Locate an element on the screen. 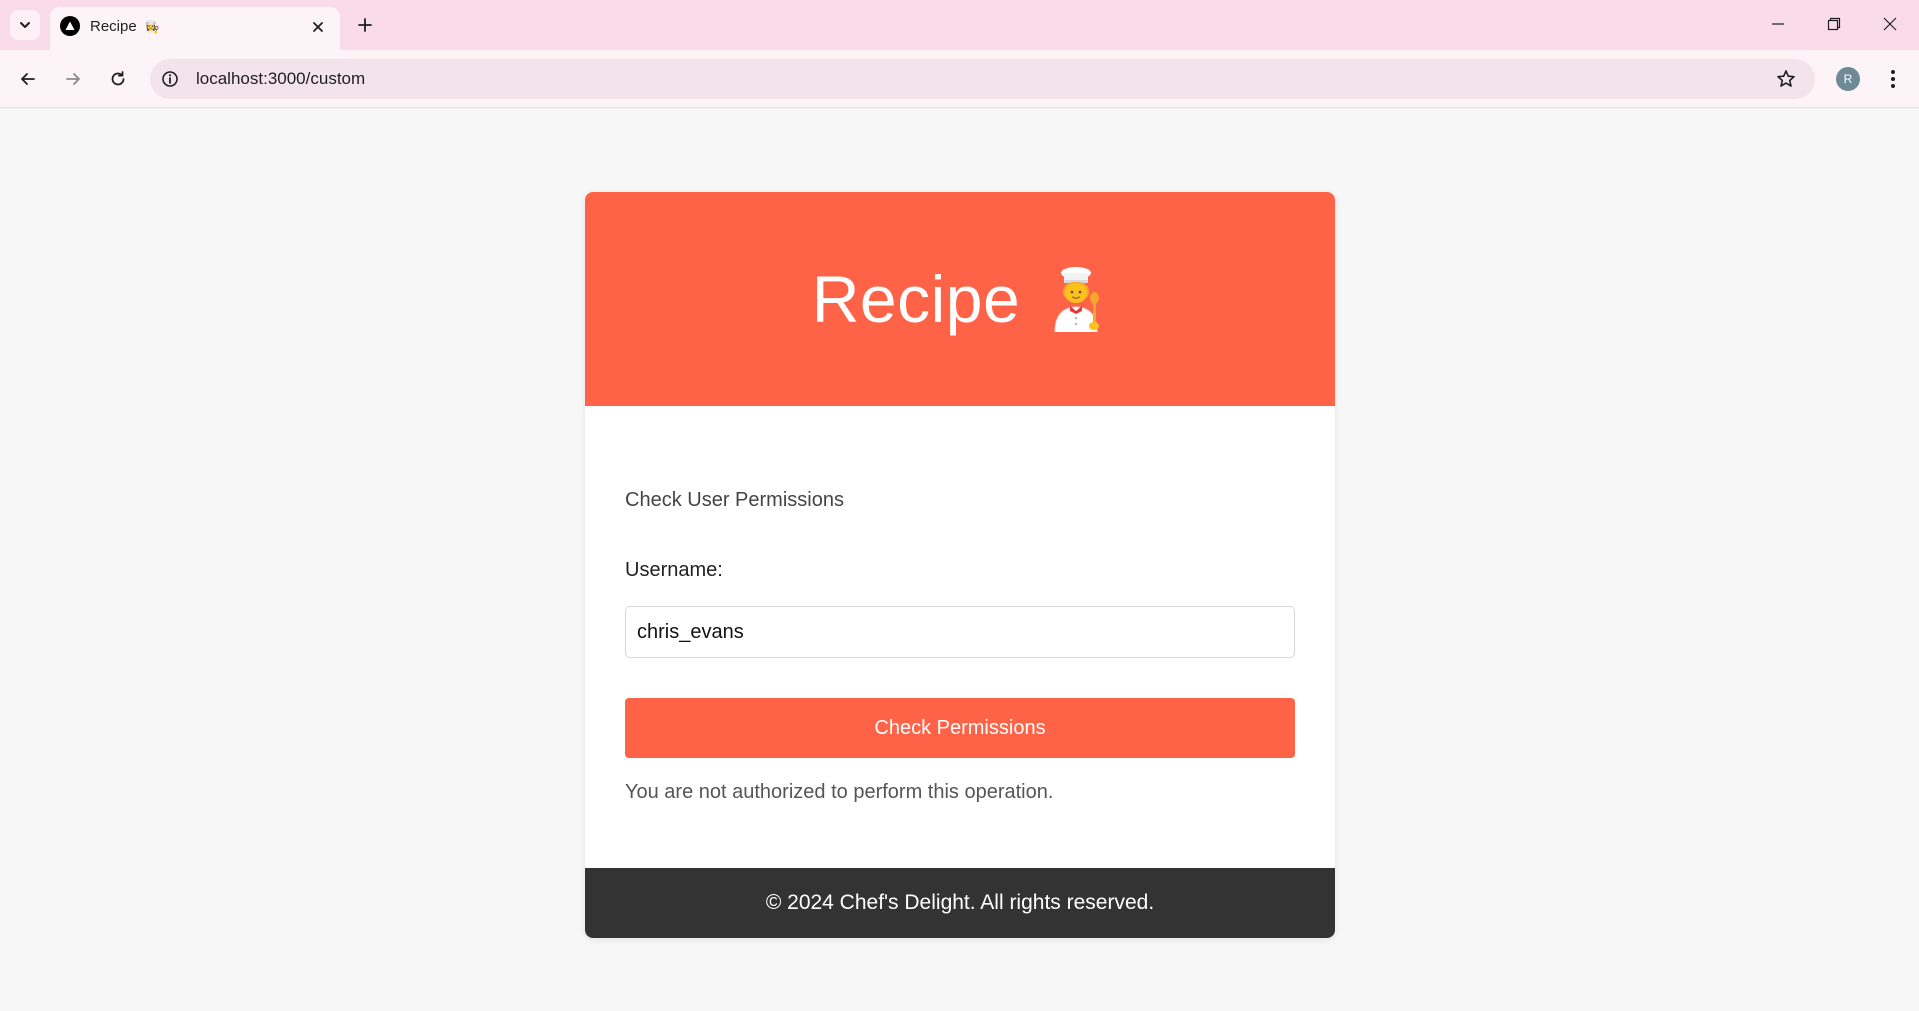 The height and width of the screenshot is (1011, 1919). browser-menu-button is located at coordinates (1893, 79).